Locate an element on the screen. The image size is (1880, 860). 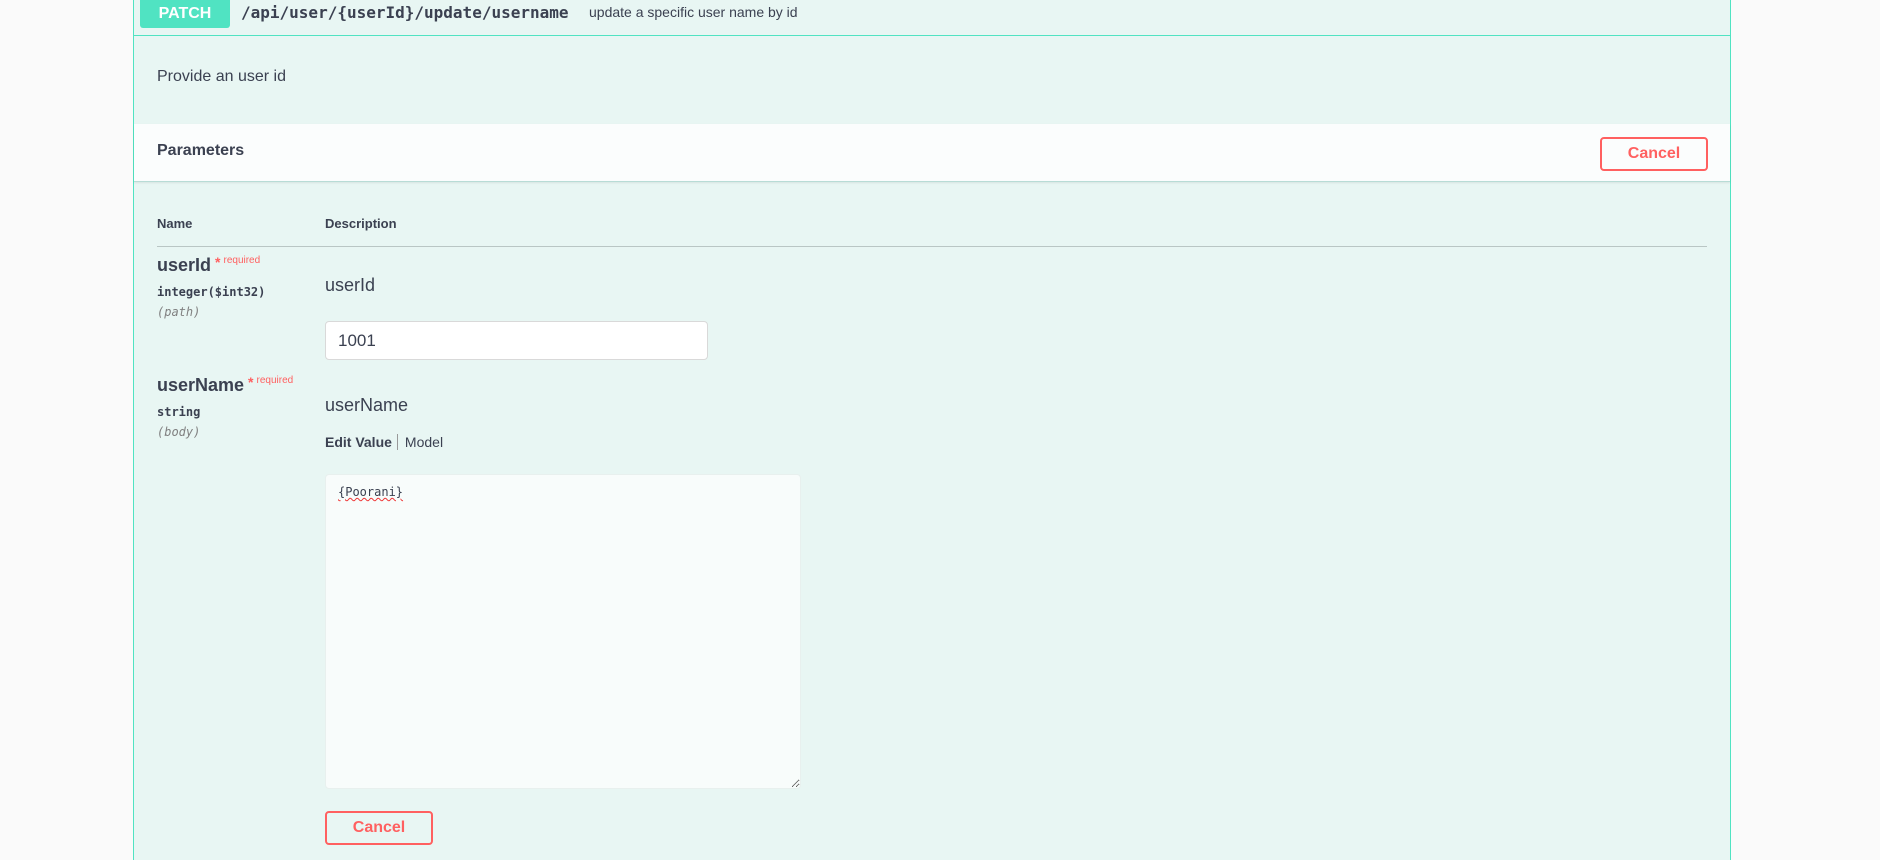
column-header-name: Name is located at coordinates (175, 223).